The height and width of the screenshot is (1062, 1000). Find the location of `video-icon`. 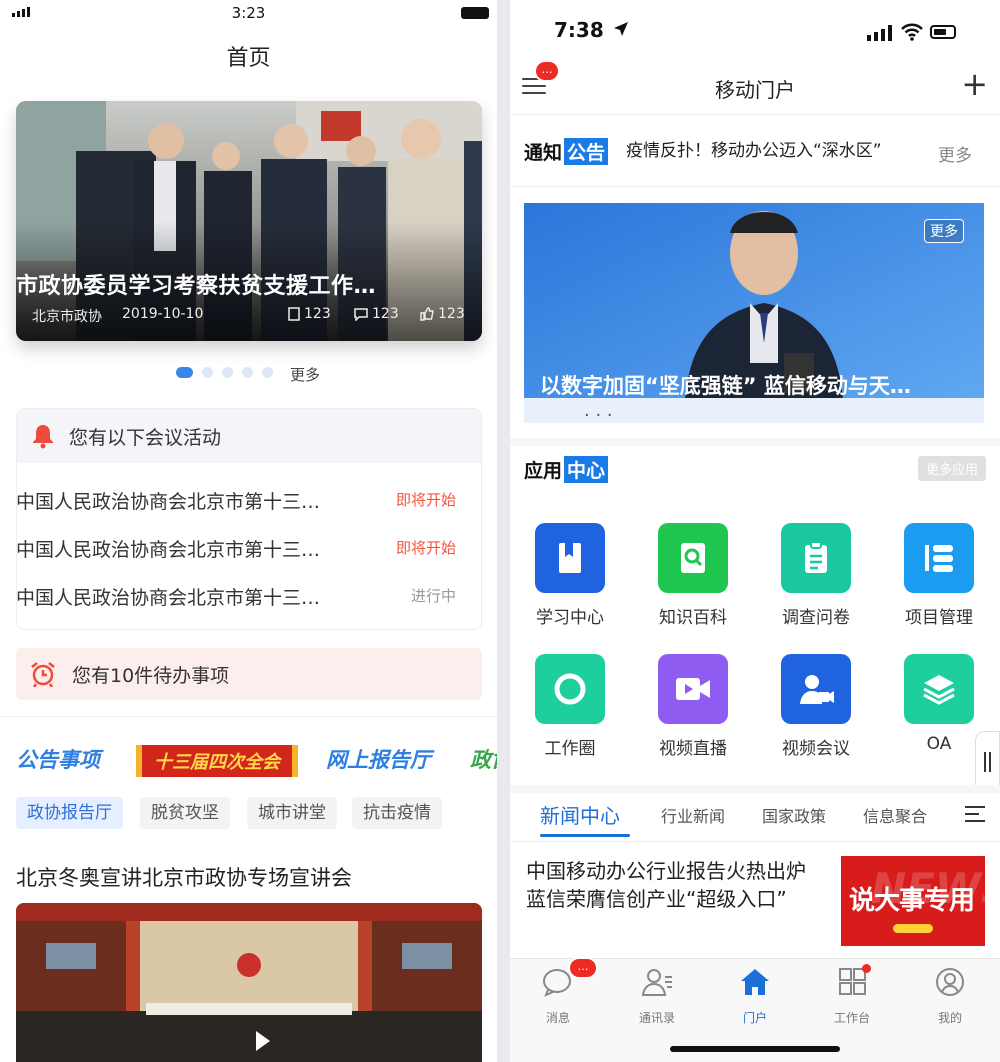

video-icon is located at coordinates (693, 689).